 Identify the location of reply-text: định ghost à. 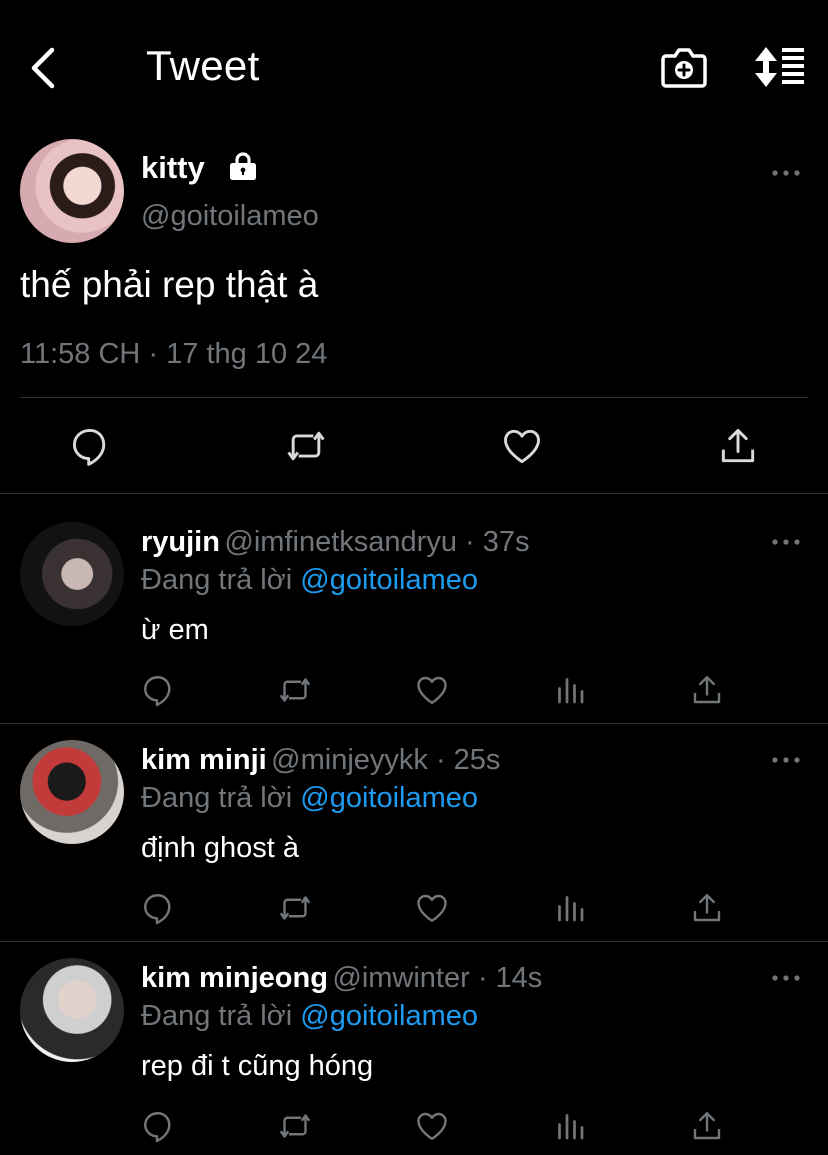
(220, 848).